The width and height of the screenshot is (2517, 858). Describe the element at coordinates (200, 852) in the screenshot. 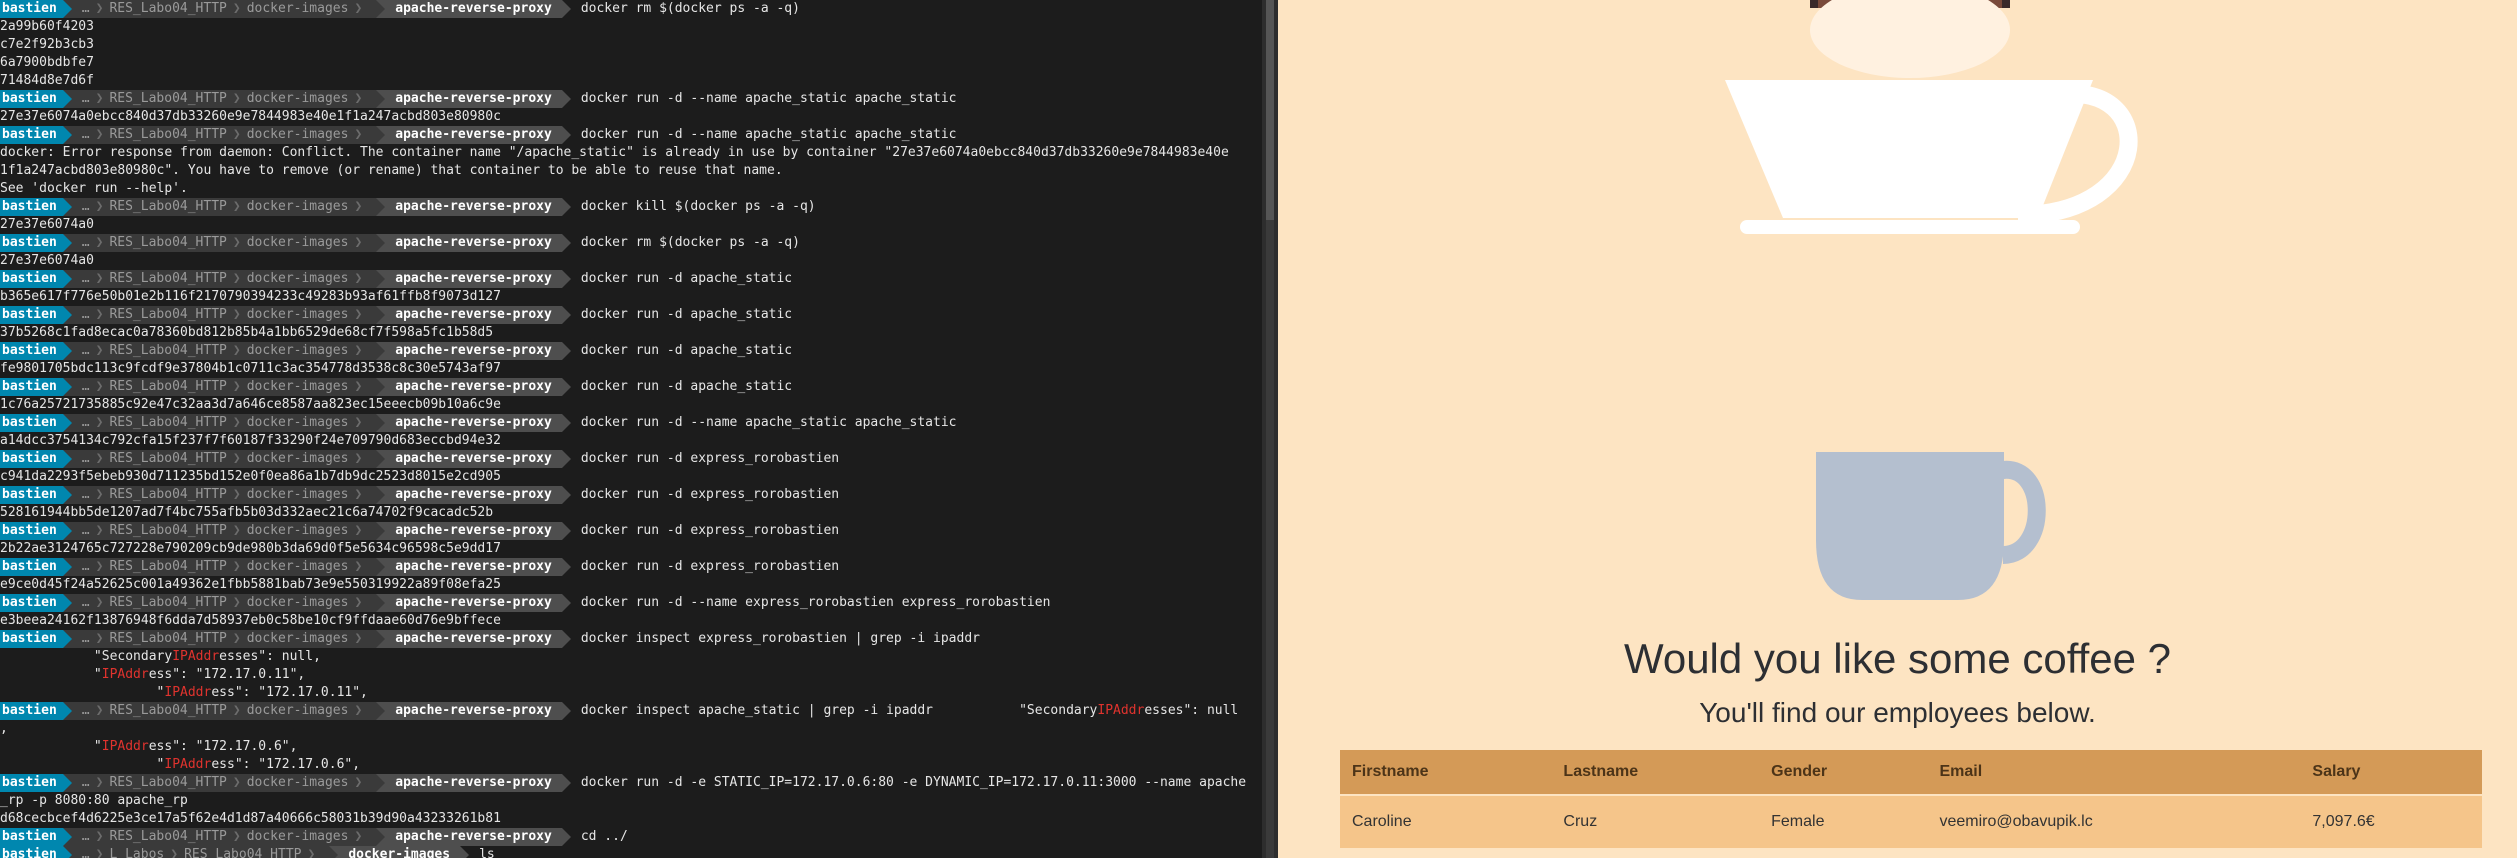

I see `prompt-path: … ❯ L_Labos ❯ RES_Labo04_HTTP ❯` at that location.